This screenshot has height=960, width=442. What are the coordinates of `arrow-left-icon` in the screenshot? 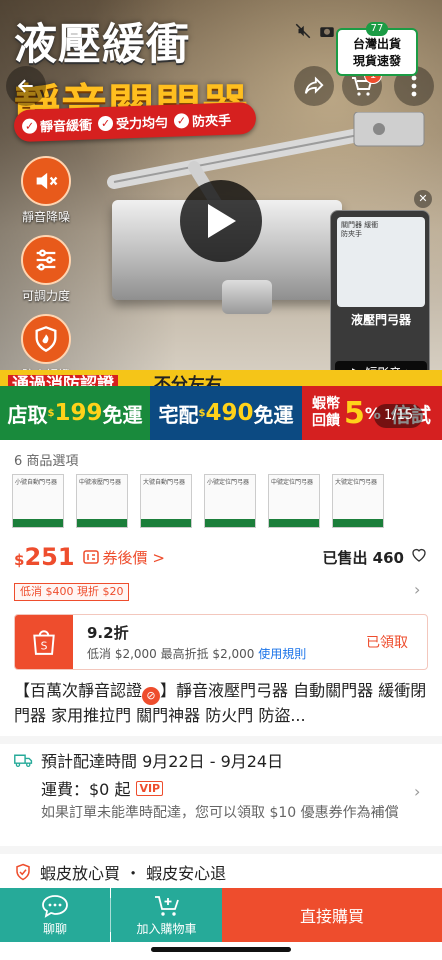 It's located at (25, 86).